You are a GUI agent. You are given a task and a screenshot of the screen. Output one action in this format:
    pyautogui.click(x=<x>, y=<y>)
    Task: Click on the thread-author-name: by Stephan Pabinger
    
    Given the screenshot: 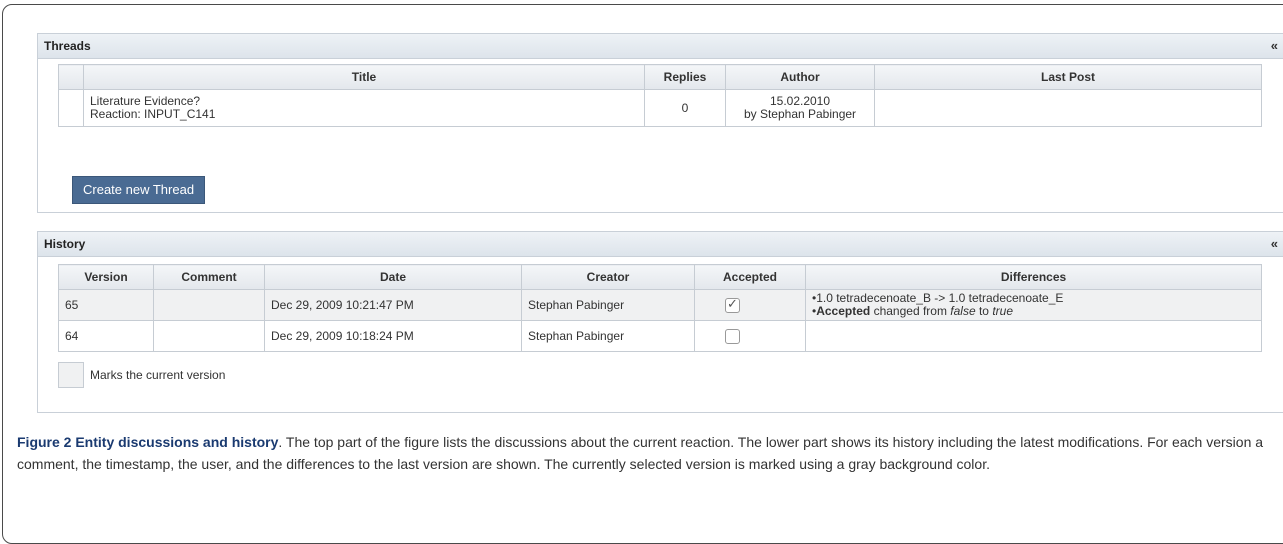 What is the action you would take?
    pyautogui.click(x=800, y=114)
    